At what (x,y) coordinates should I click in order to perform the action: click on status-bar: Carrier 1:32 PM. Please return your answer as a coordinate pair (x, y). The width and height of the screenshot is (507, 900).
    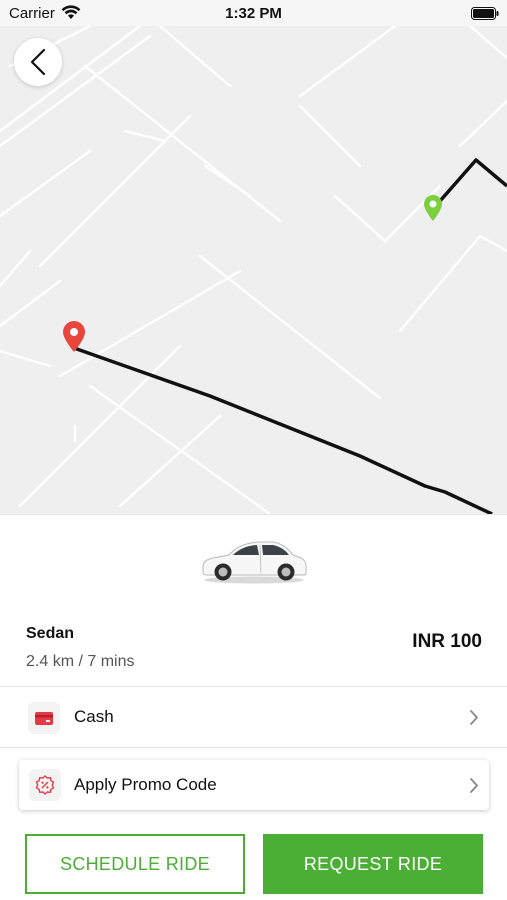
    Looking at the image, I should click on (253, 13).